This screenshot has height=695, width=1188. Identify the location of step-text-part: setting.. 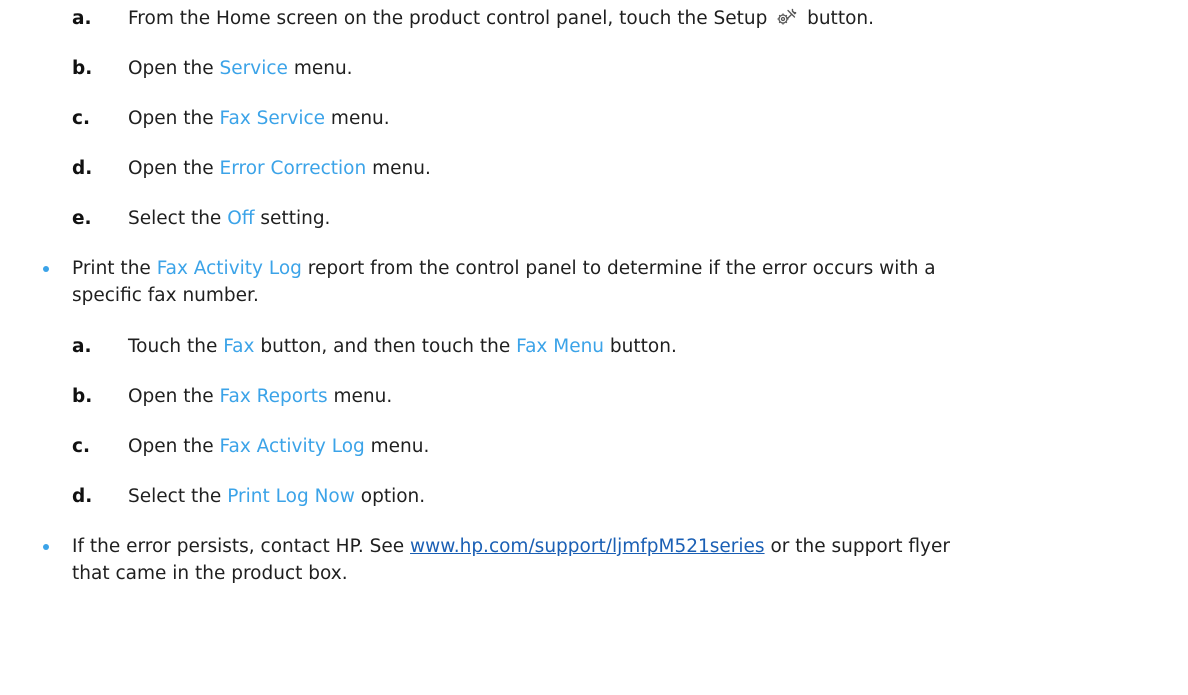
(295, 218).